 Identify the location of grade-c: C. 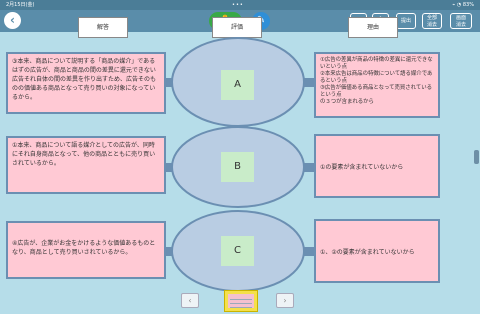
(237, 251).